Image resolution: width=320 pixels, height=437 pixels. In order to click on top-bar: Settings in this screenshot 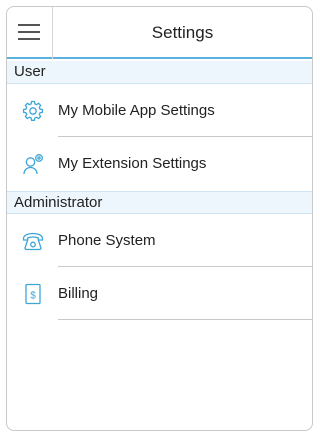, I will do `click(159, 33)`.